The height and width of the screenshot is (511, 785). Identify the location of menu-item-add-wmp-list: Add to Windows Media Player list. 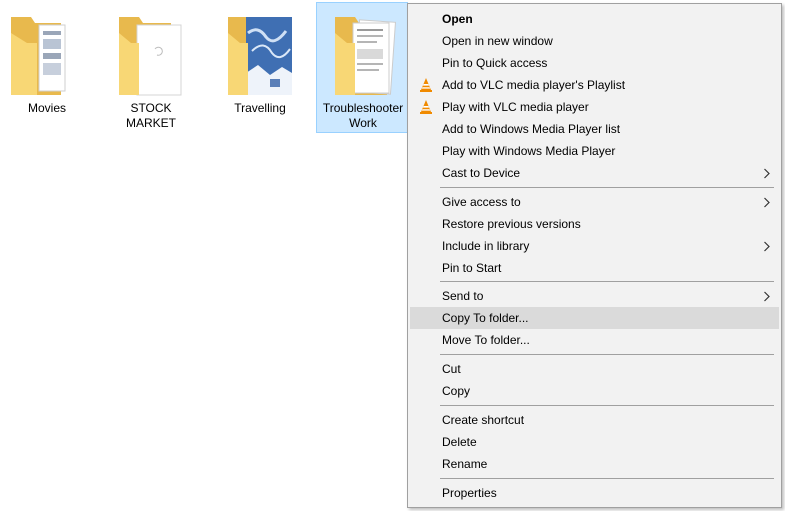
(594, 129).